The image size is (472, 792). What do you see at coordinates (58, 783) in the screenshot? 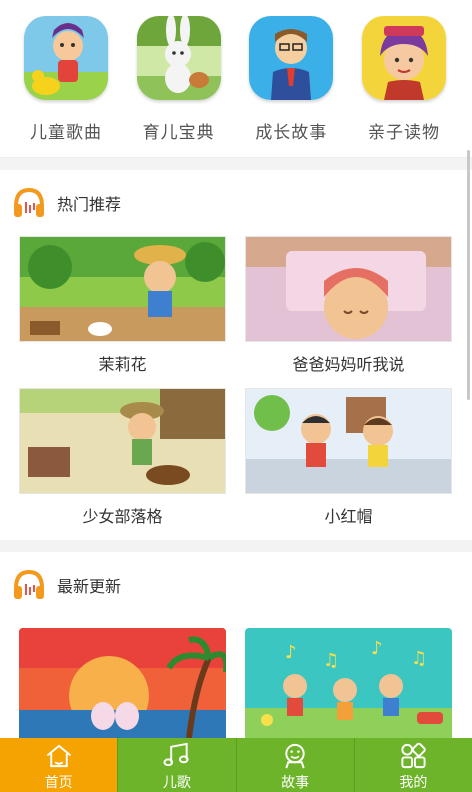
I see `tab-label: 首页` at bounding box center [58, 783].